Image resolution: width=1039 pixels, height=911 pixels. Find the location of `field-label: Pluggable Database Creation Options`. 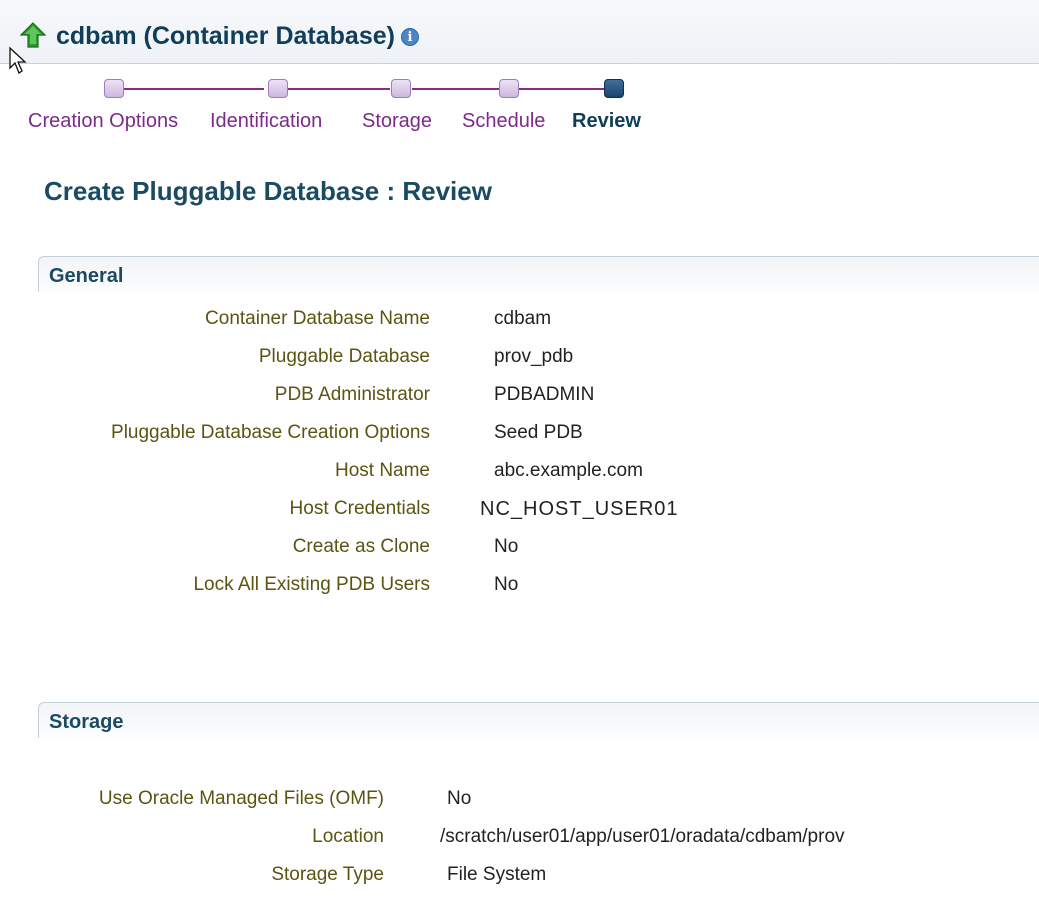

field-label: Pluggable Database Creation Options is located at coordinates (270, 432).